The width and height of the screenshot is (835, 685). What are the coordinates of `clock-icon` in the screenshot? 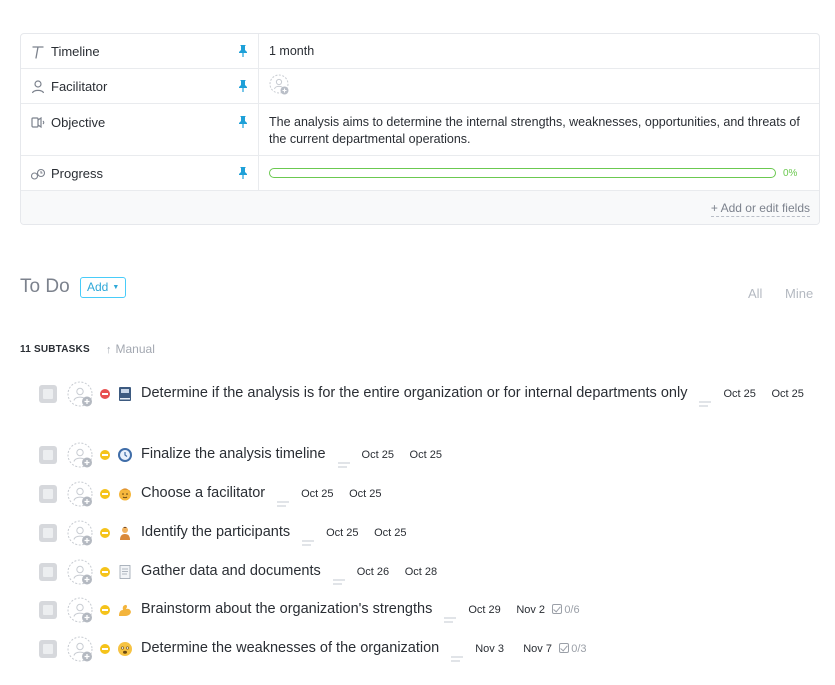 It's located at (125, 455).